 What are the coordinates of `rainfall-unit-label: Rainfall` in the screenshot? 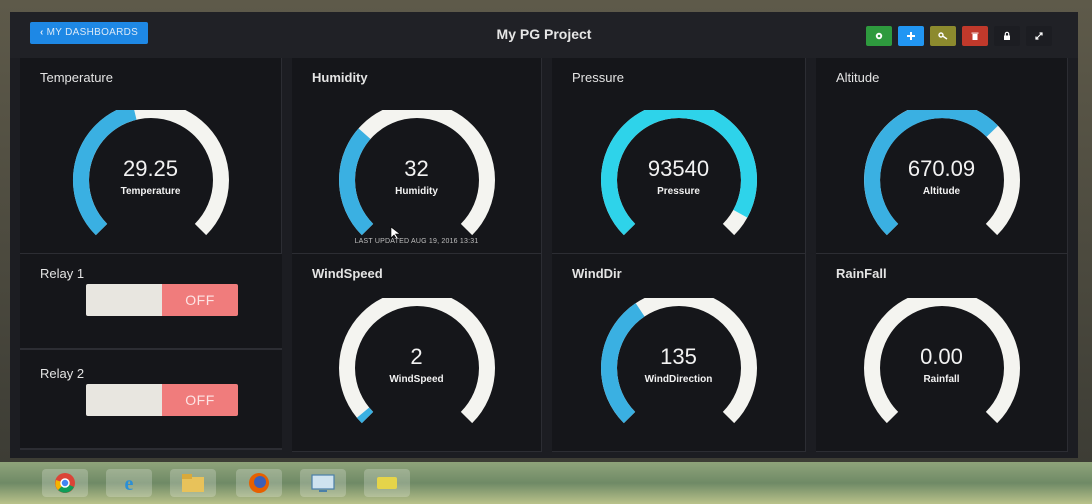 It's located at (941, 379).